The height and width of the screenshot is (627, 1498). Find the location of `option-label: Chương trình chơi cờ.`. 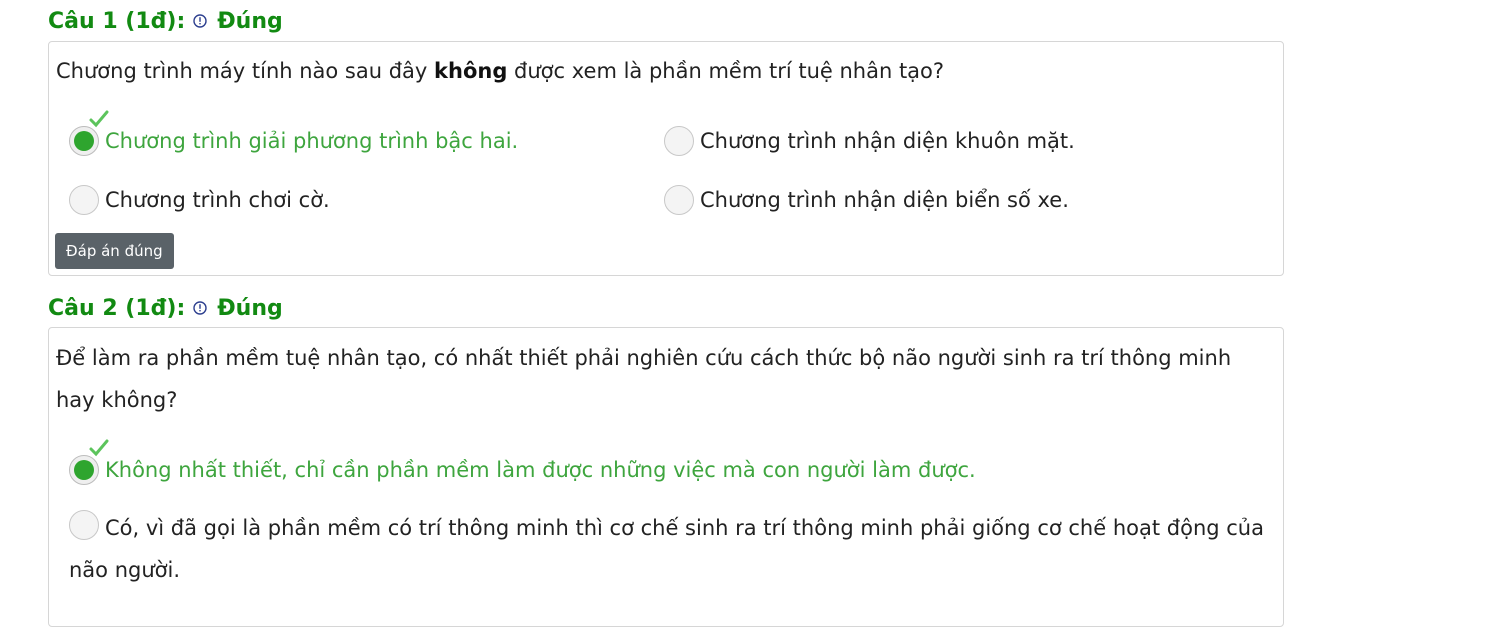

option-label: Chương trình chơi cờ. is located at coordinates (217, 200).